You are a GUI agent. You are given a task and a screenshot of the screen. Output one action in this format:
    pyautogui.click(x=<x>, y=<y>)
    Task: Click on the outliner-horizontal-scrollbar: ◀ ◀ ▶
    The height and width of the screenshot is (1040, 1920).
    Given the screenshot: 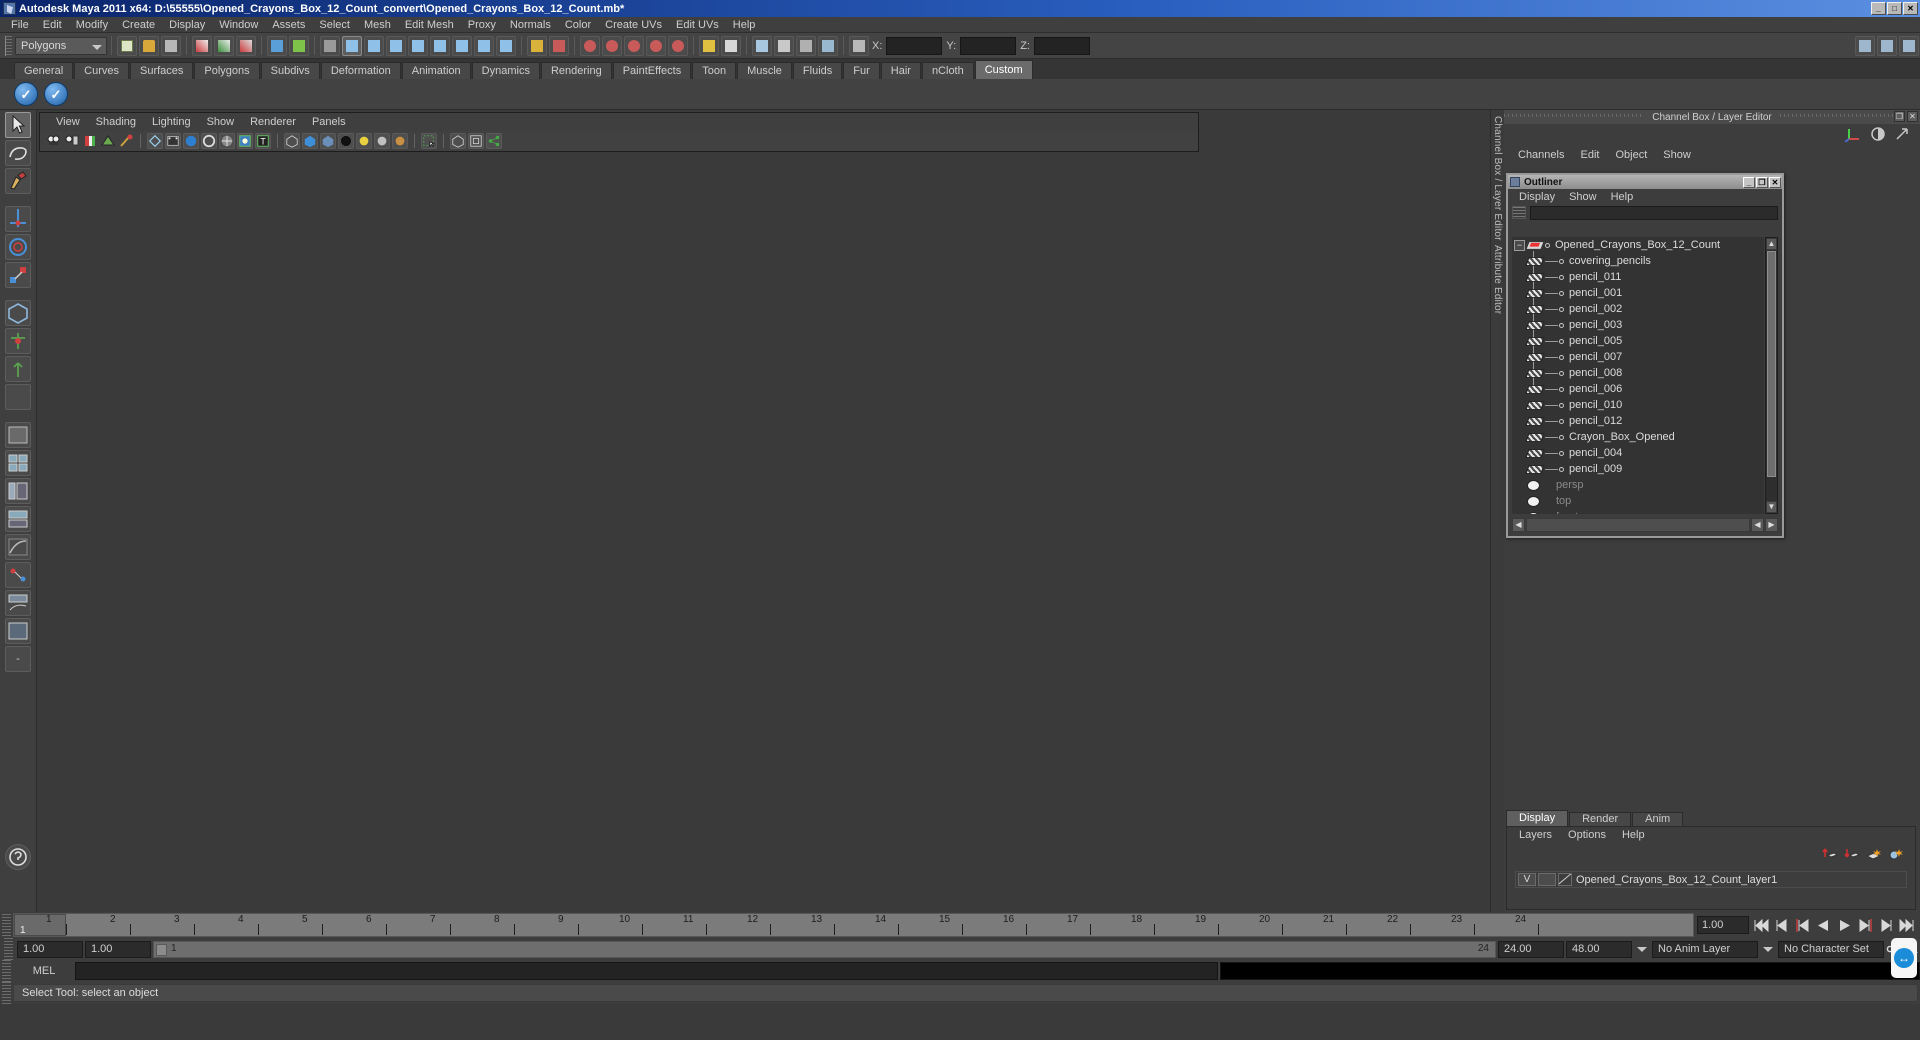 What is the action you would take?
    pyautogui.click(x=1645, y=525)
    